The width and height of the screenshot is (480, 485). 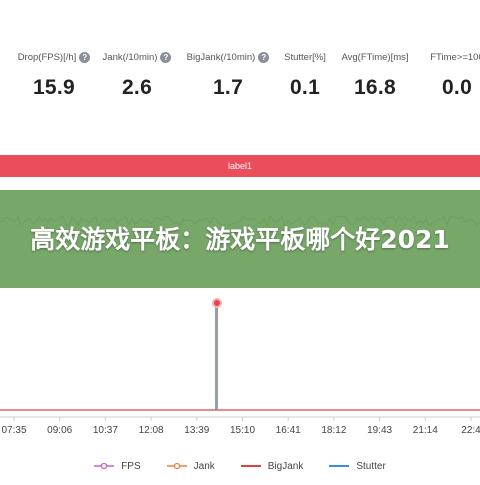 What do you see at coordinates (59, 430) in the screenshot?
I see `x-tick-label: 09:06` at bounding box center [59, 430].